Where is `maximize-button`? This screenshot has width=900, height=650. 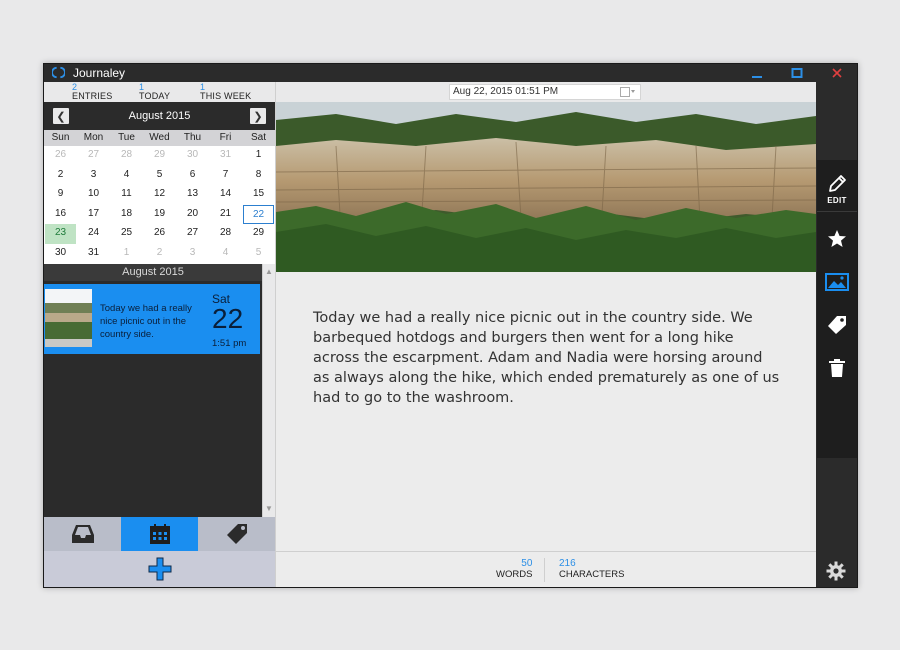 maximize-button is located at coordinates (797, 73).